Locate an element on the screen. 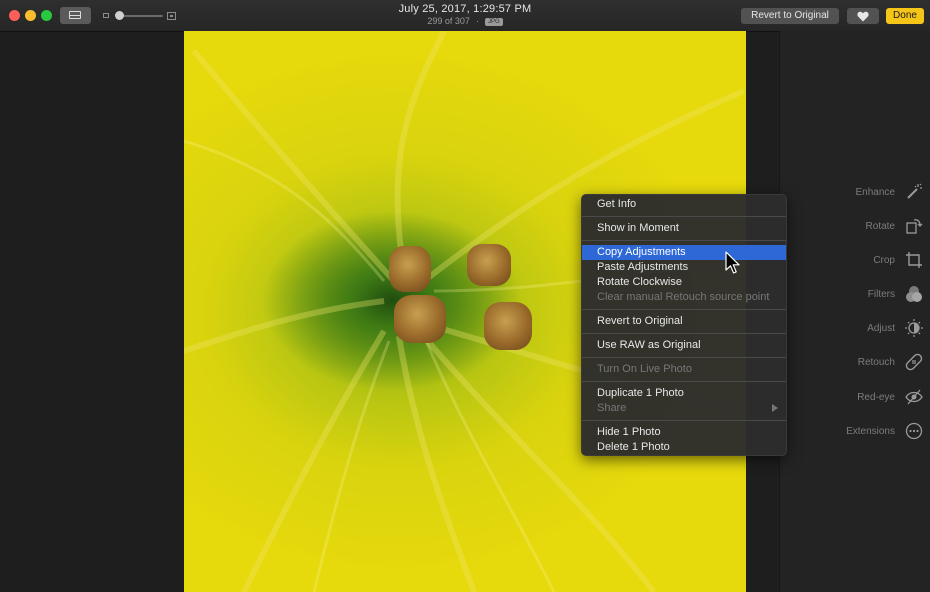 Image resolution: width=930 pixels, height=592 pixels. tool-red-eye: Red-eye is located at coordinates (890, 397).